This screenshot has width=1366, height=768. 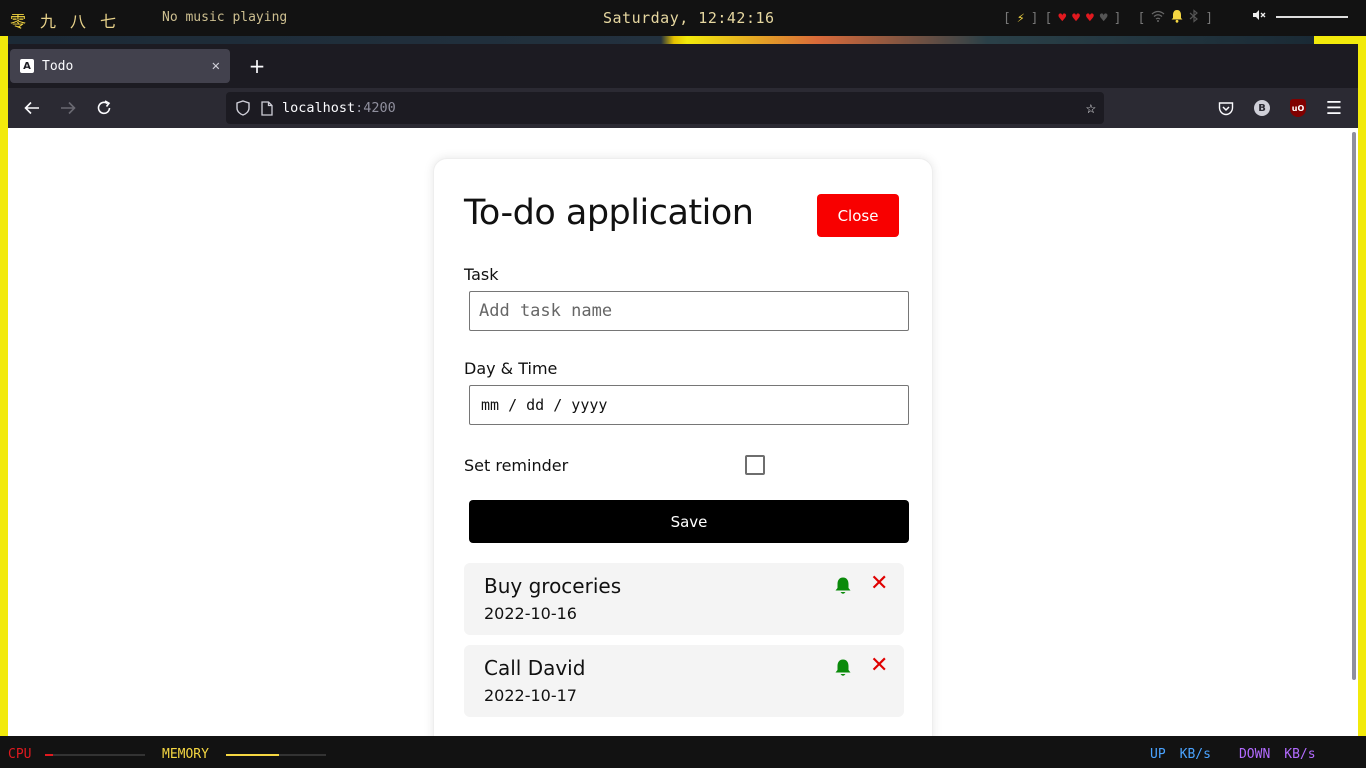 I want to click on forward-button, so click(x=68, y=108).